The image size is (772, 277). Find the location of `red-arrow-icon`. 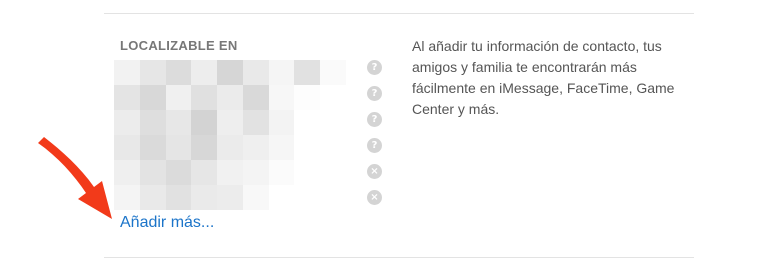

red-arrow-icon is located at coordinates (75, 178).